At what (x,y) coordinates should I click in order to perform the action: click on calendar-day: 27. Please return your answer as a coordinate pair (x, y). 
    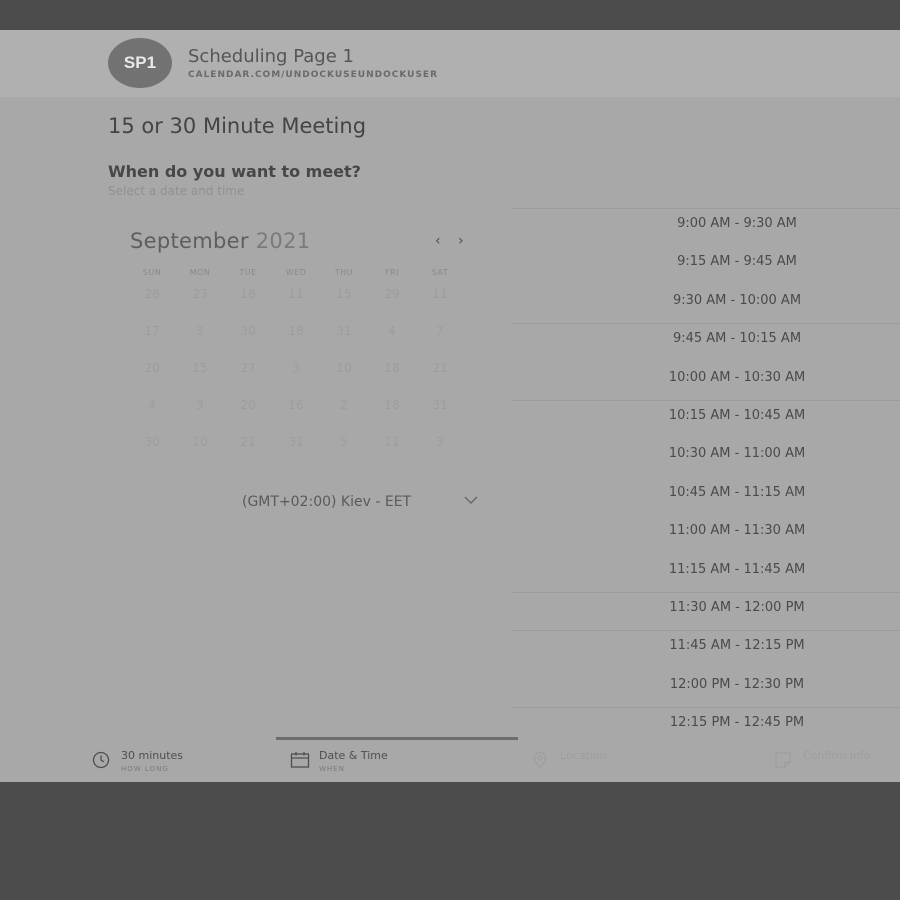
    Looking at the image, I should click on (248, 379).